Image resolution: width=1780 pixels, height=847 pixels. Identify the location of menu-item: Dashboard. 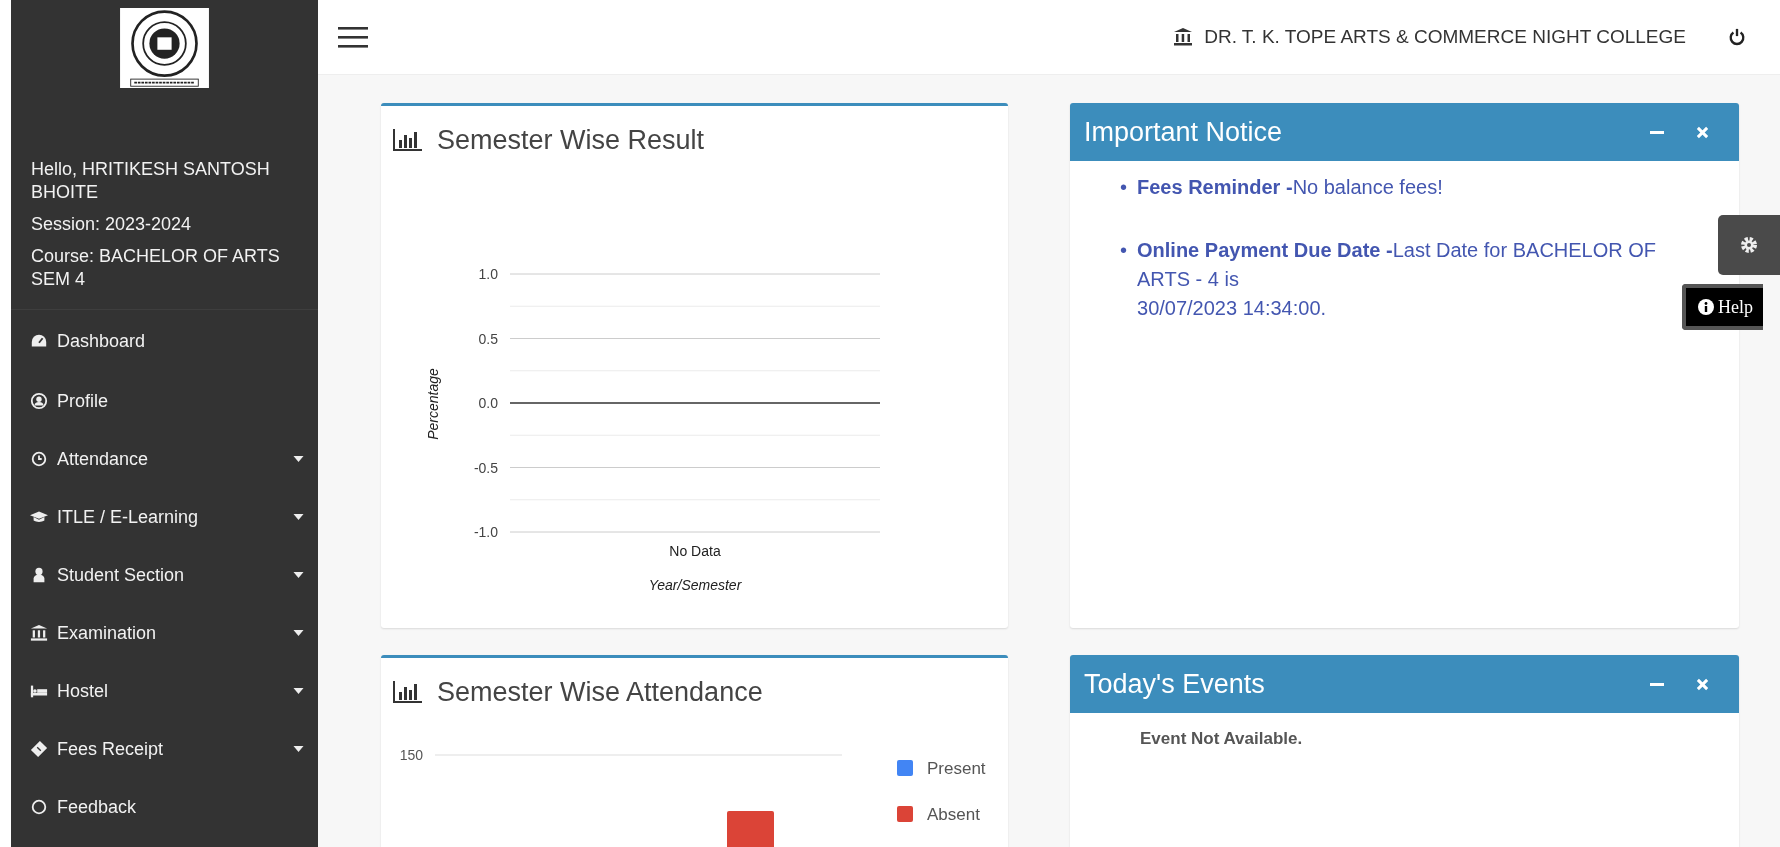
(164, 341).